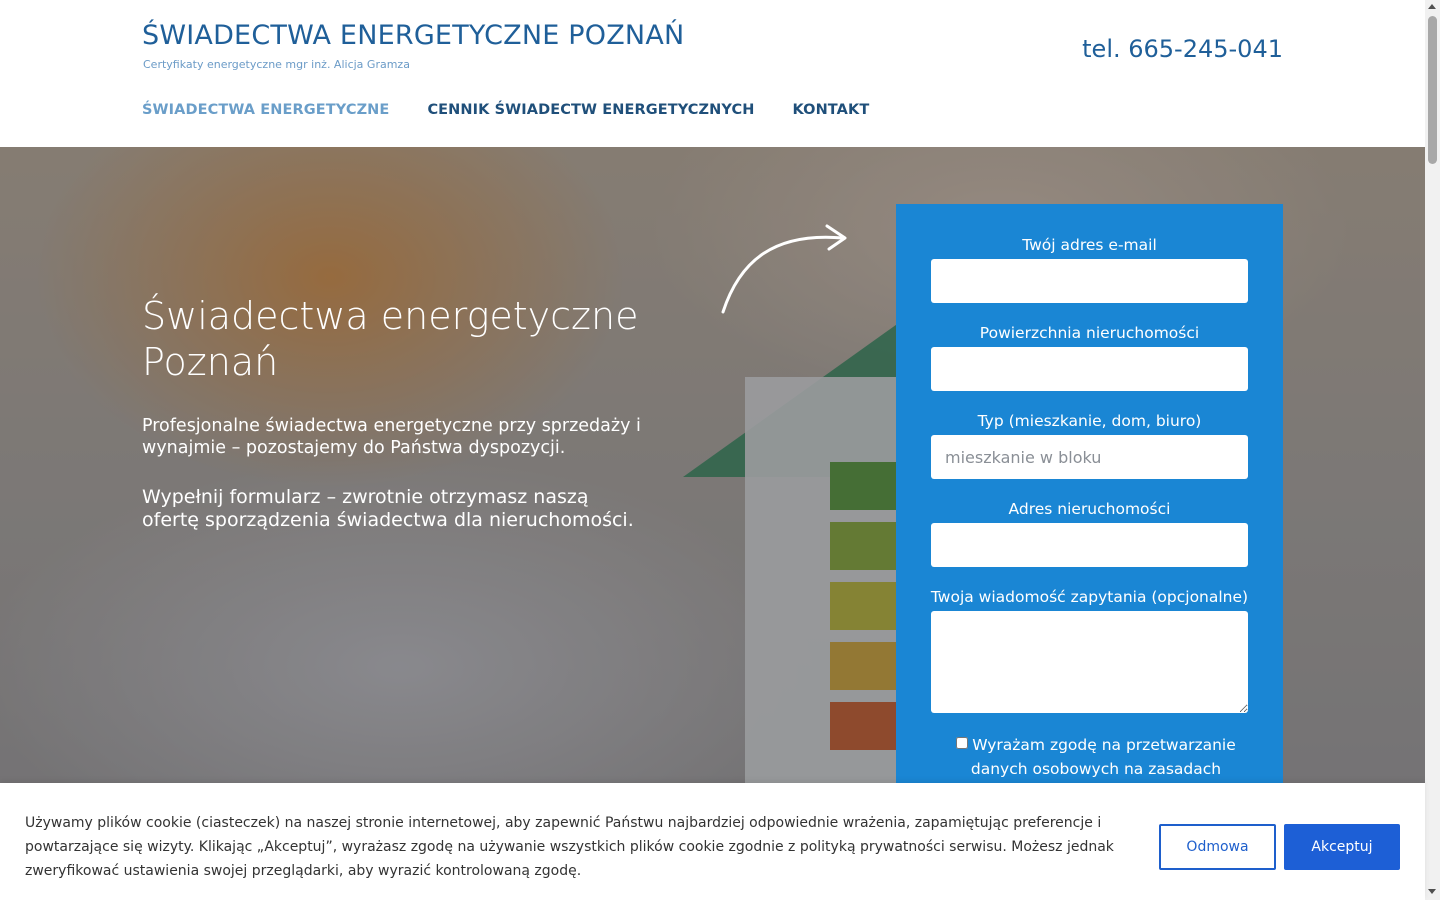 The width and height of the screenshot is (1440, 900). I want to click on site-title: ŚWIADECTWA ENERGETYCZNE POZNAŃ, so click(413, 35).